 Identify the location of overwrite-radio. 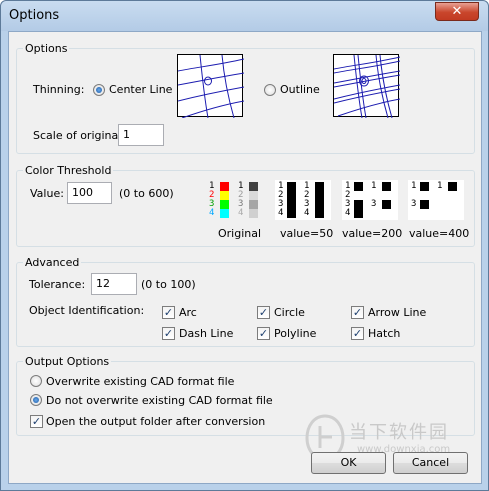
(36, 381).